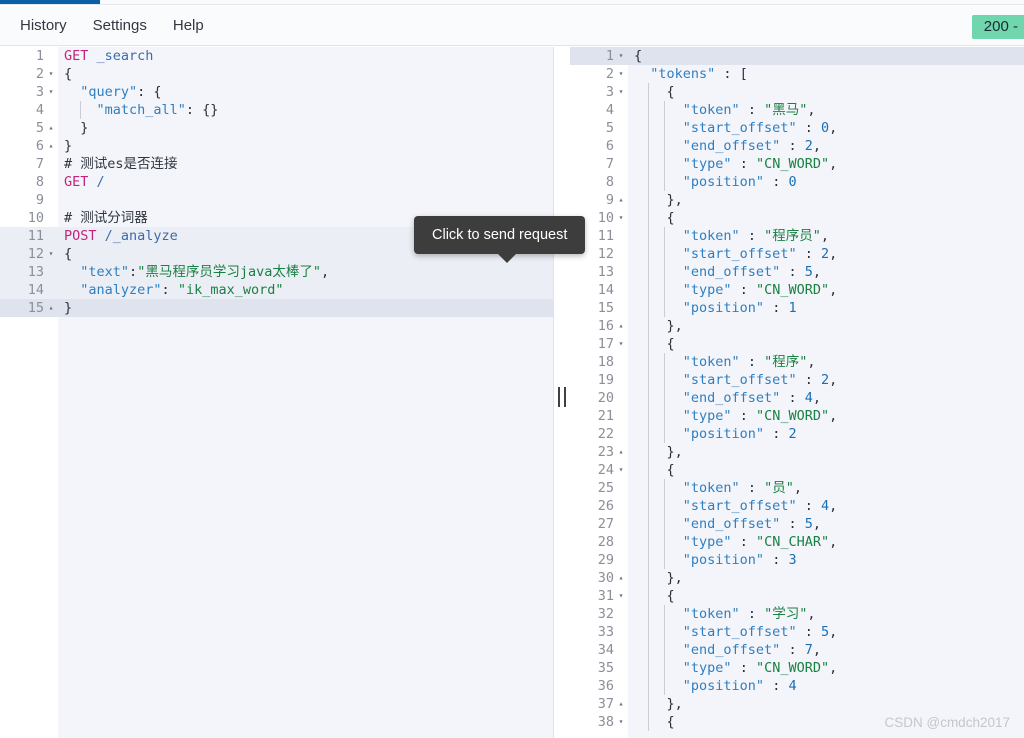 This screenshot has height=738, width=1024. I want to click on code-line: 35 "type" : "CN_WORD",, so click(797, 668).